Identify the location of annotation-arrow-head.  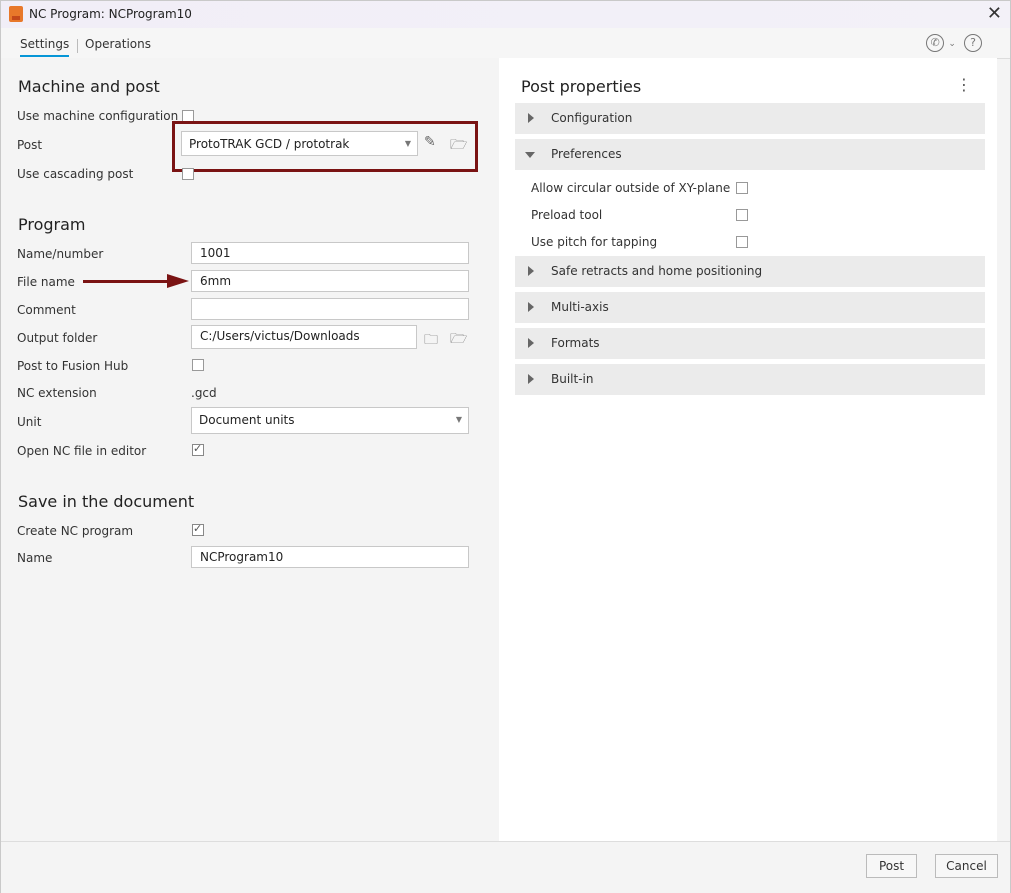
(178, 281).